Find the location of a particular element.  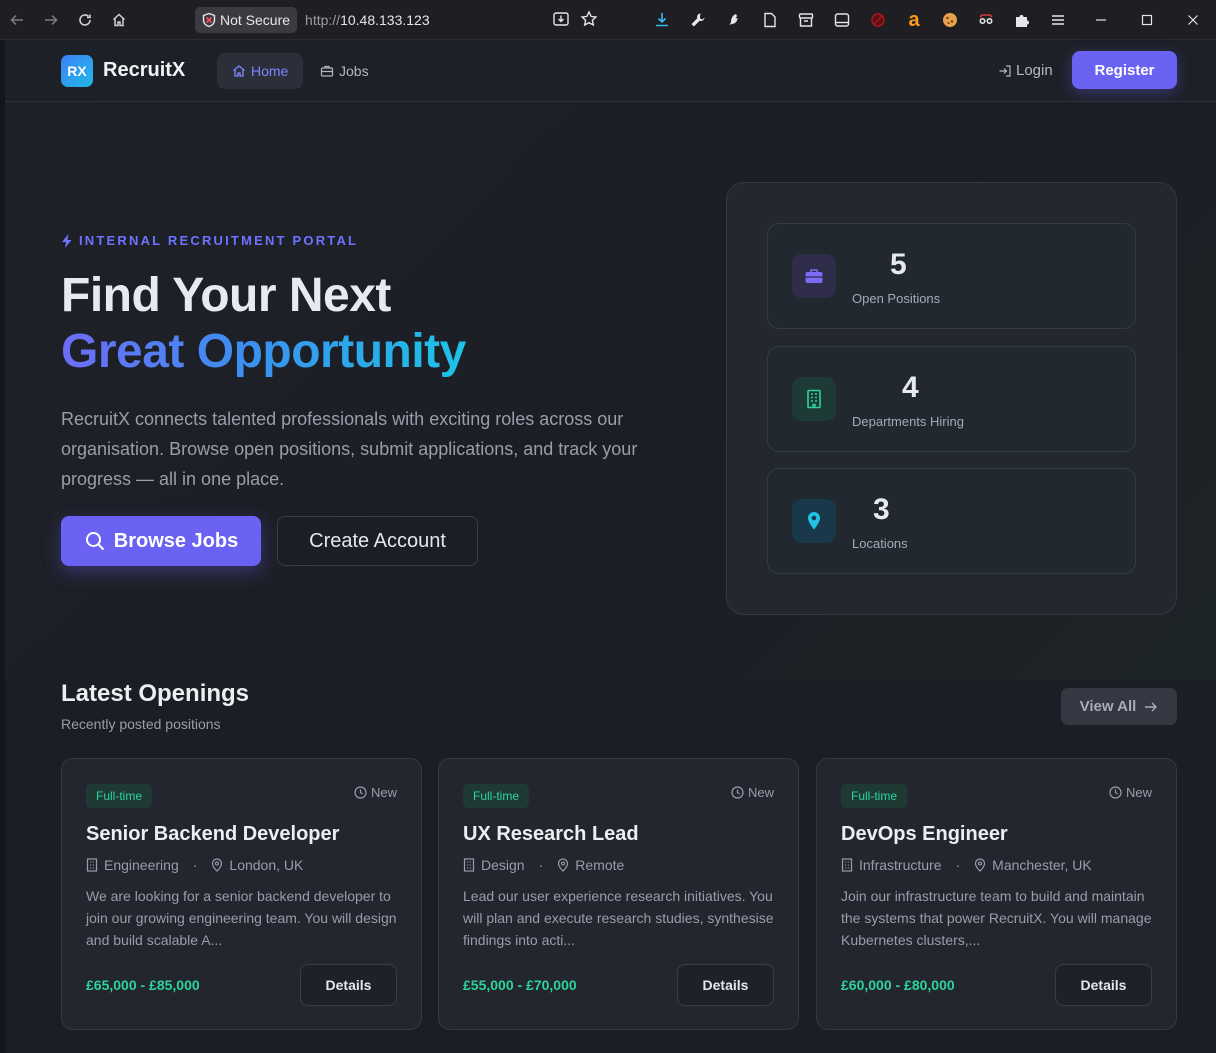

security-label: Not Secure is located at coordinates (255, 20).